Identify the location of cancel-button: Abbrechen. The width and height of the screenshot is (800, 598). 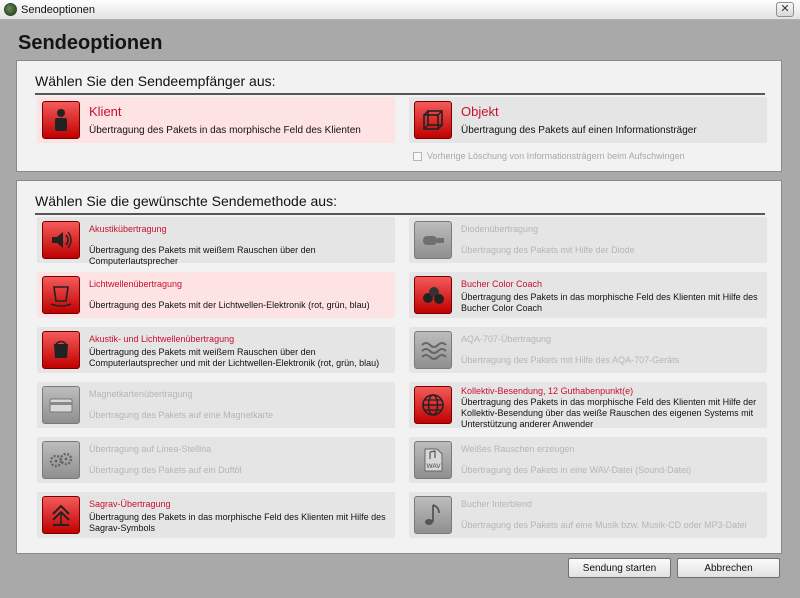
(728, 568).